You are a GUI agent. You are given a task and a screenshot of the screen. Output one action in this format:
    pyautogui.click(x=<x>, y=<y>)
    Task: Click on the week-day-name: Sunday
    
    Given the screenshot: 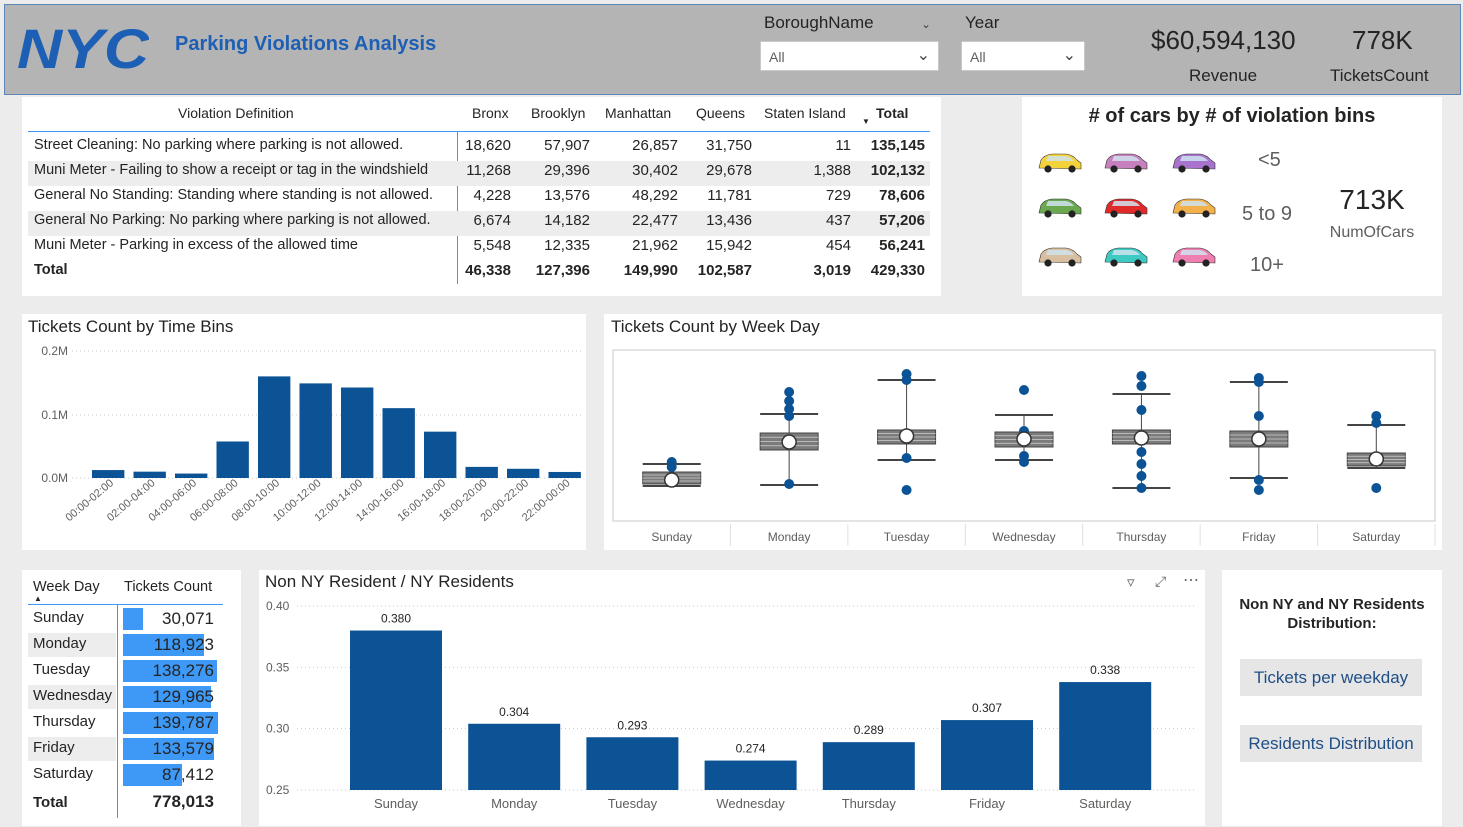 What is the action you would take?
    pyautogui.click(x=58, y=617)
    